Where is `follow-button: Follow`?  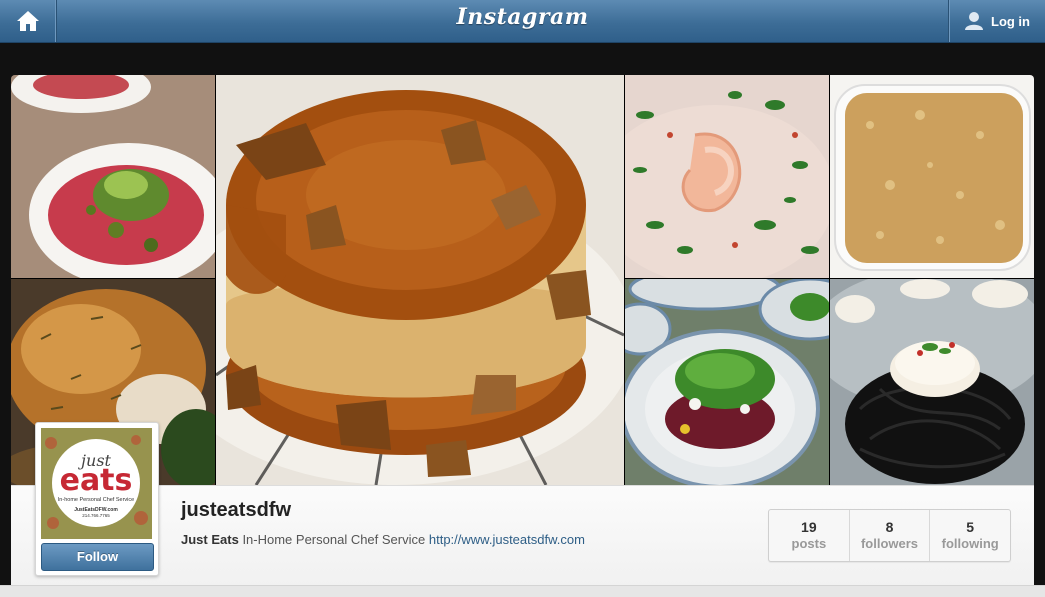
follow-button: Follow is located at coordinates (97, 557).